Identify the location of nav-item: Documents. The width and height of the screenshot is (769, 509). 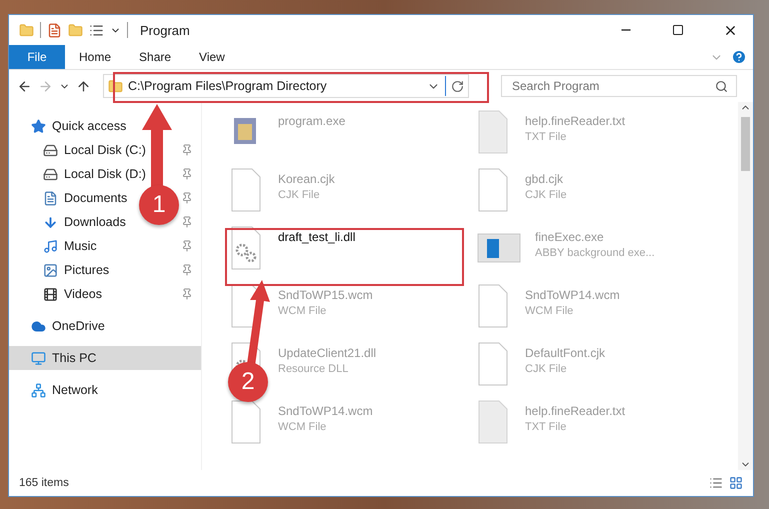
(96, 198).